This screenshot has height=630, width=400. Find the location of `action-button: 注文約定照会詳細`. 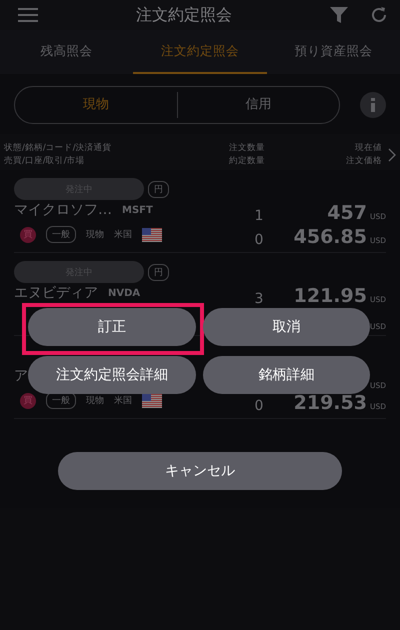

action-button: 注文約定照会詳細 is located at coordinates (112, 375).